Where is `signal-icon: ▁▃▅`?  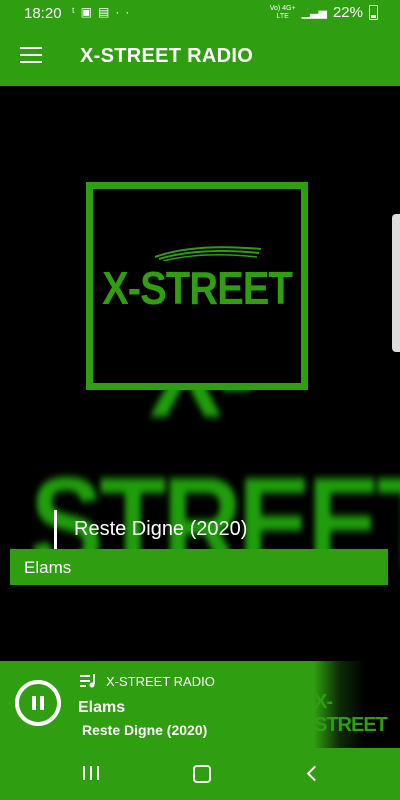
signal-icon: ▁▃▅ is located at coordinates (314, 13).